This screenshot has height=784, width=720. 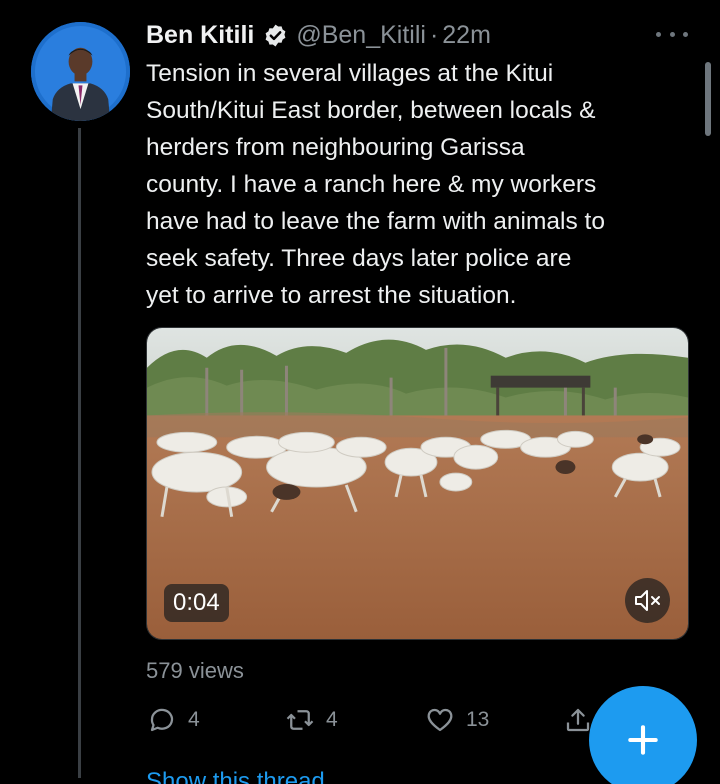 What do you see at coordinates (643, 740) in the screenshot?
I see `plus-icon` at bounding box center [643, 740].